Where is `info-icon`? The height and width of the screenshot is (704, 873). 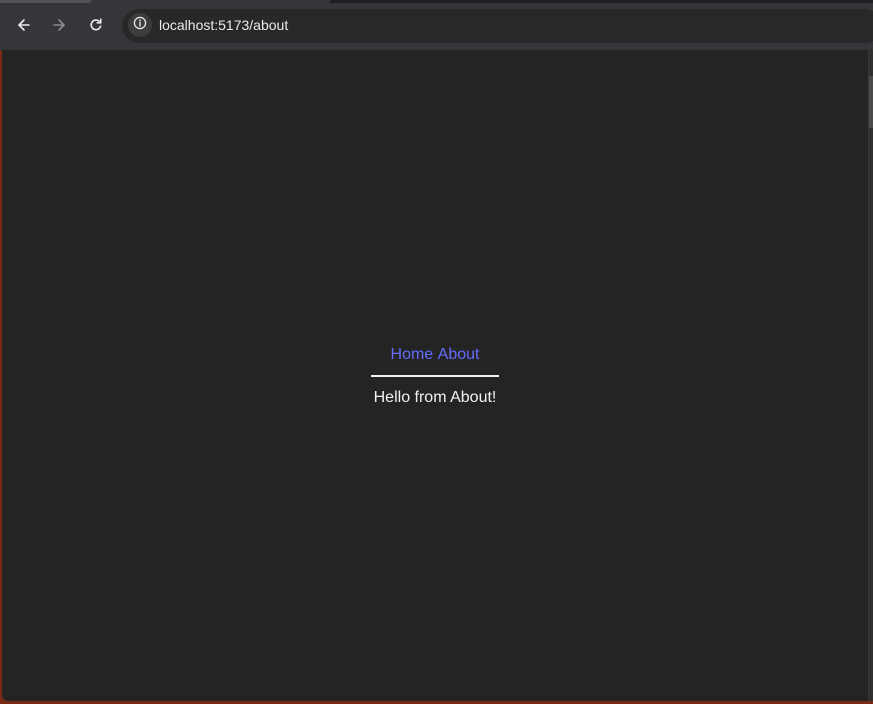 info-icon is located at coordinates (140, 25).